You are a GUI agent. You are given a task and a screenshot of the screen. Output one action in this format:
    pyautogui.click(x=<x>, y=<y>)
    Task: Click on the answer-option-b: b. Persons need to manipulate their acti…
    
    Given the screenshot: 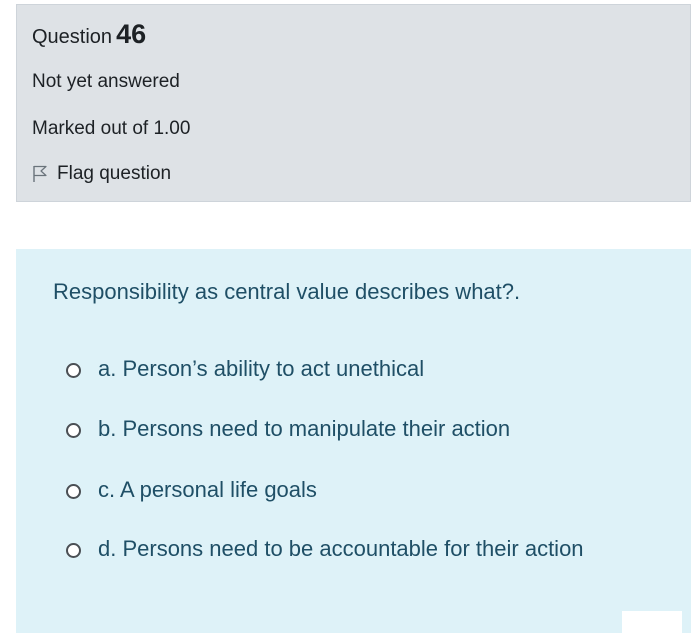 What is the action you would take?
    pyautogui.click(x=361, y=432)
    